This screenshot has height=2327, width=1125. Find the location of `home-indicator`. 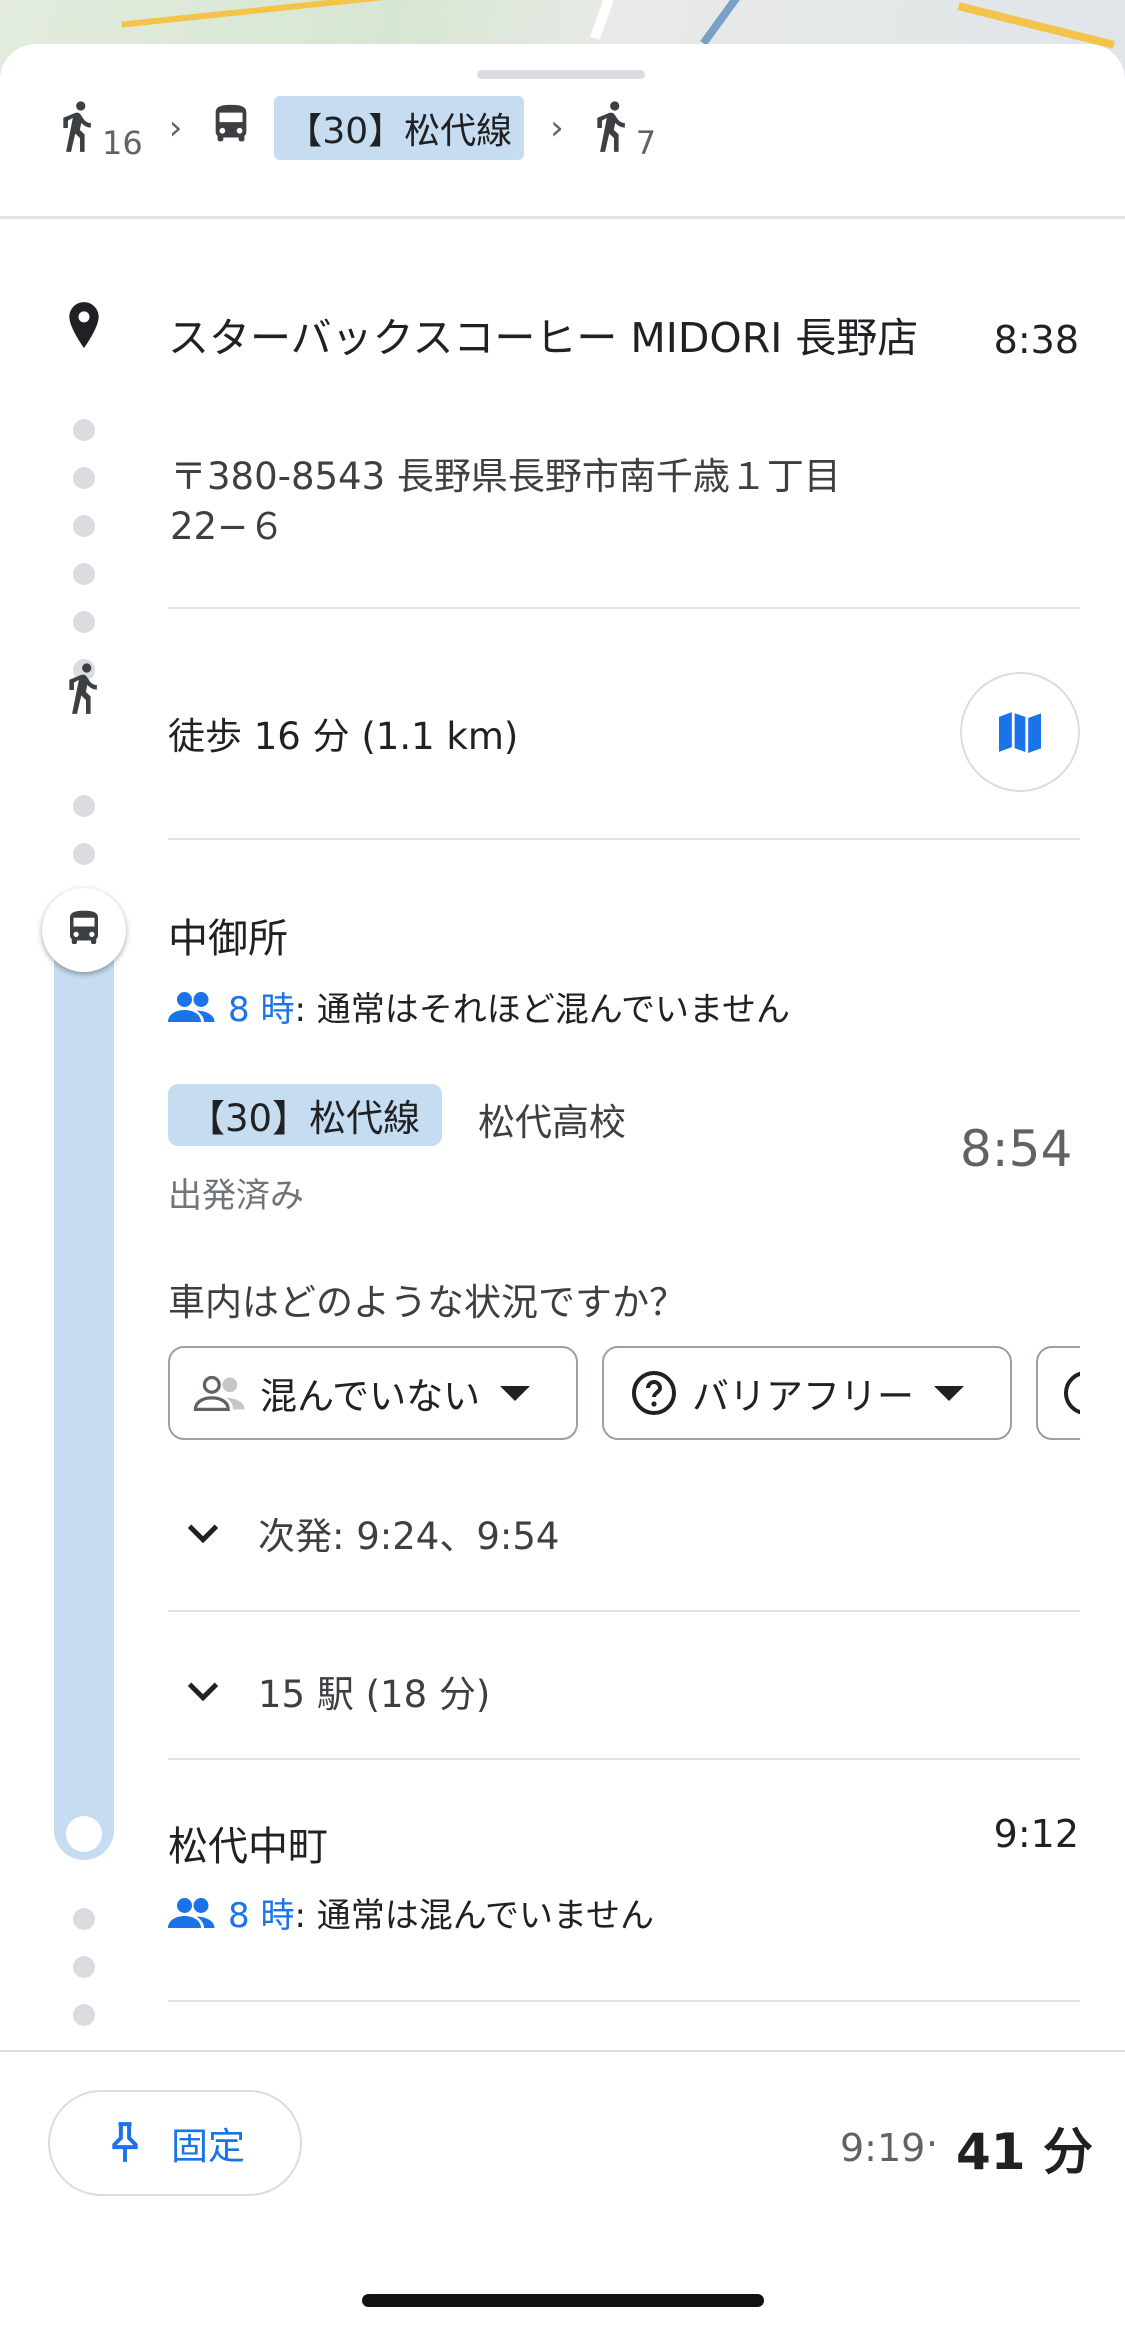

home-indicator is located at coordinates (563, 2300).